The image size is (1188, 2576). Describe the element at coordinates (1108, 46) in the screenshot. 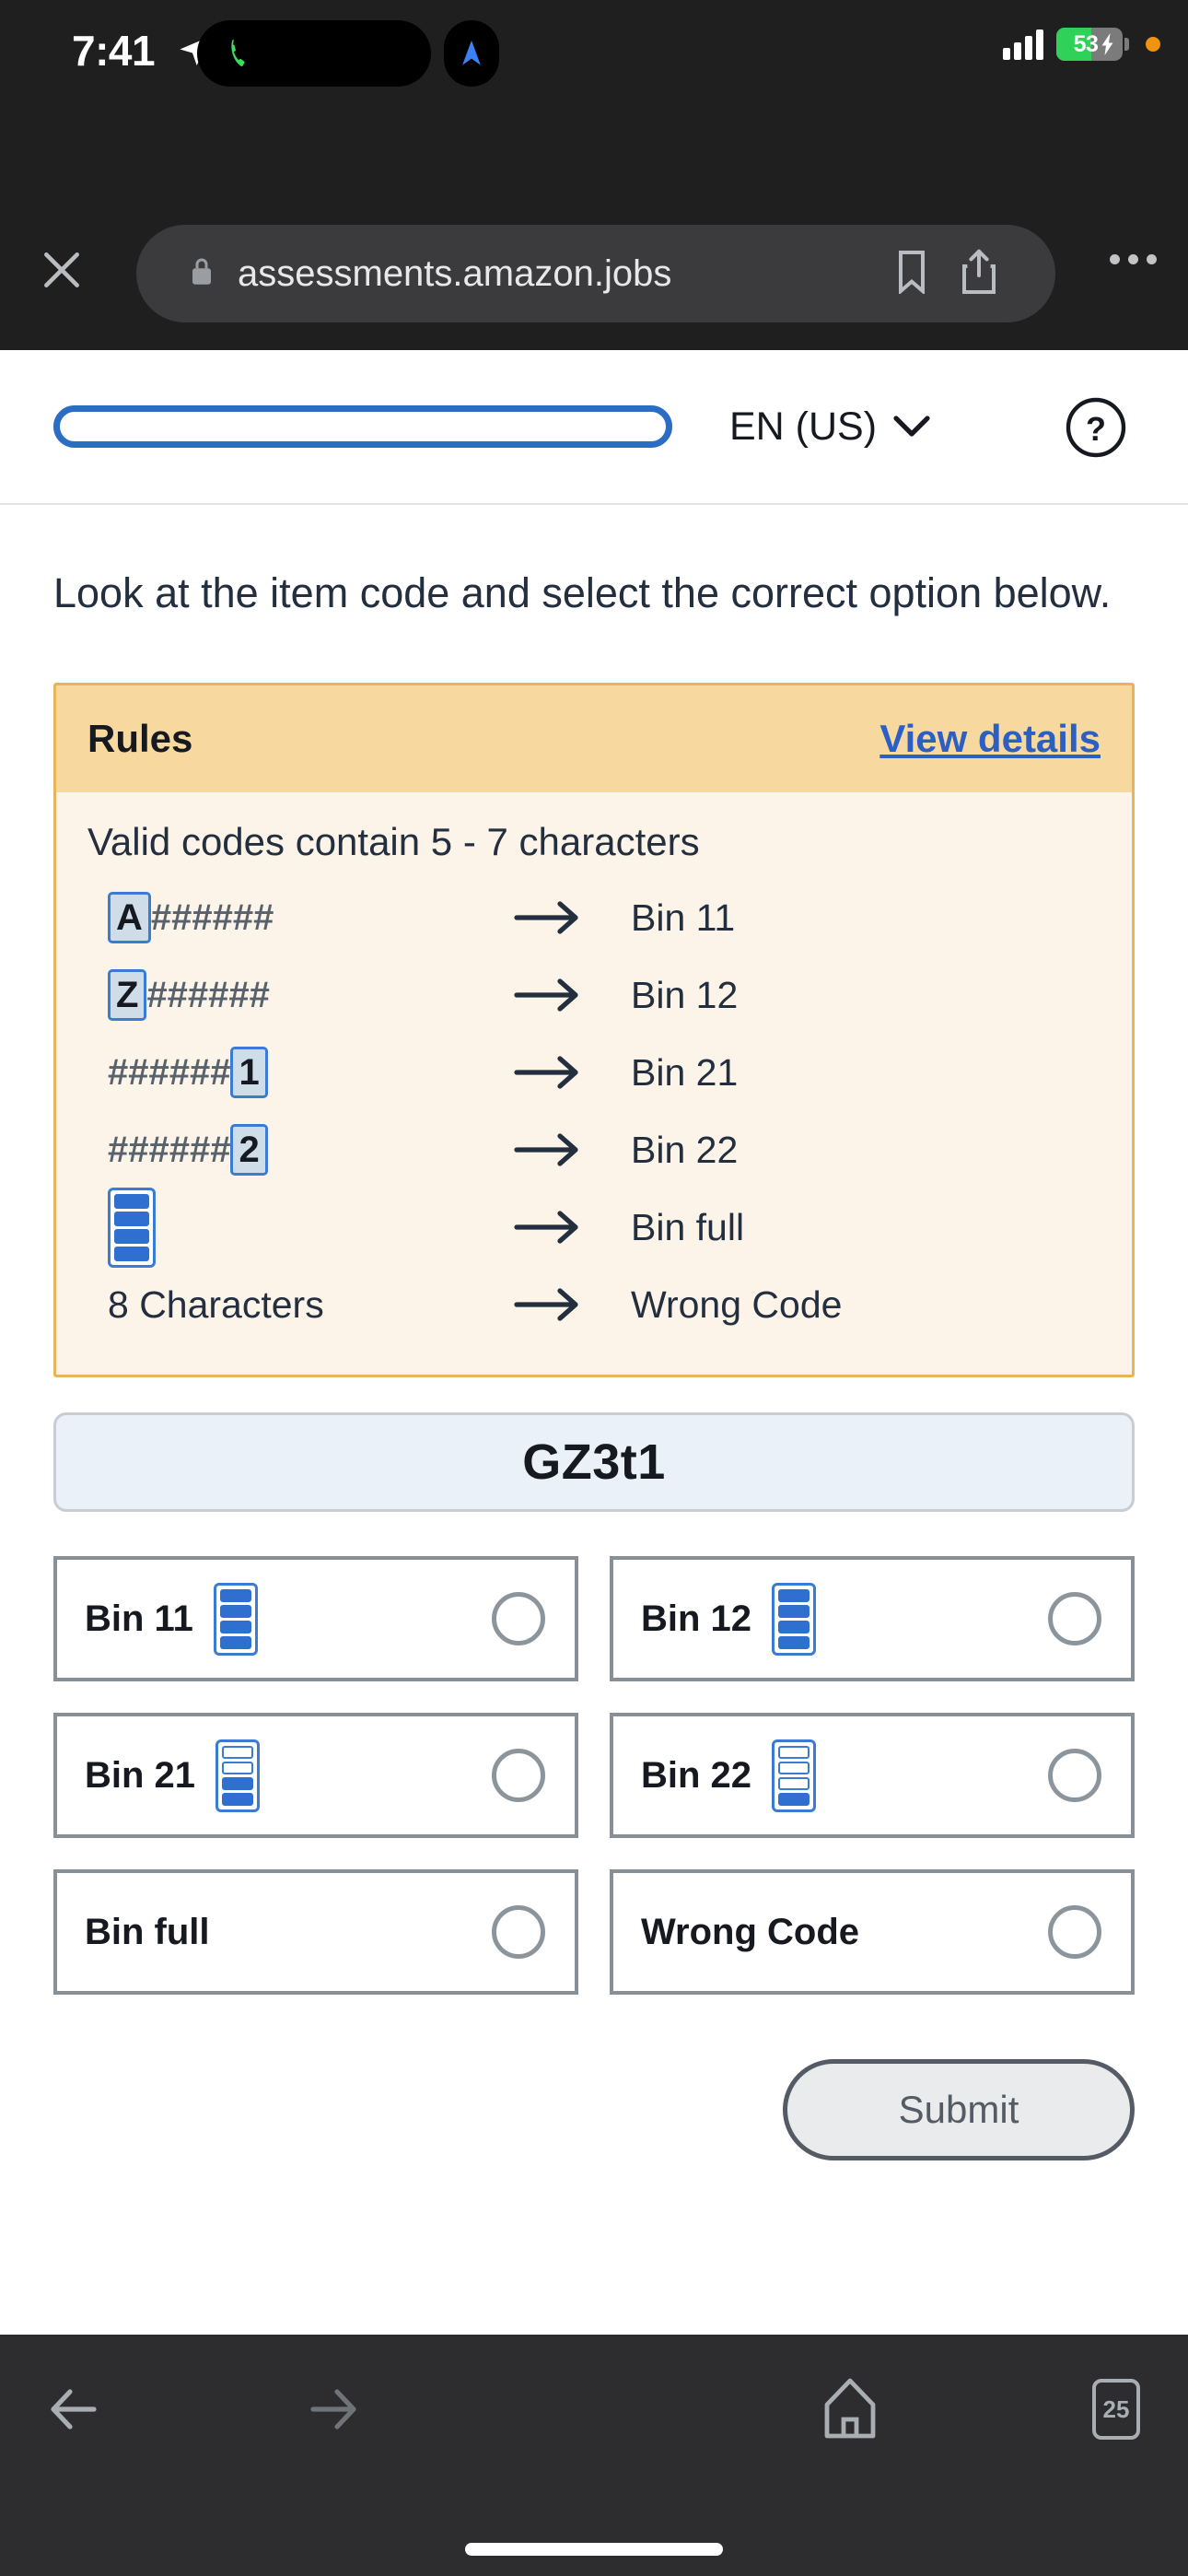

I see `charging-bolt-icon` at that location.